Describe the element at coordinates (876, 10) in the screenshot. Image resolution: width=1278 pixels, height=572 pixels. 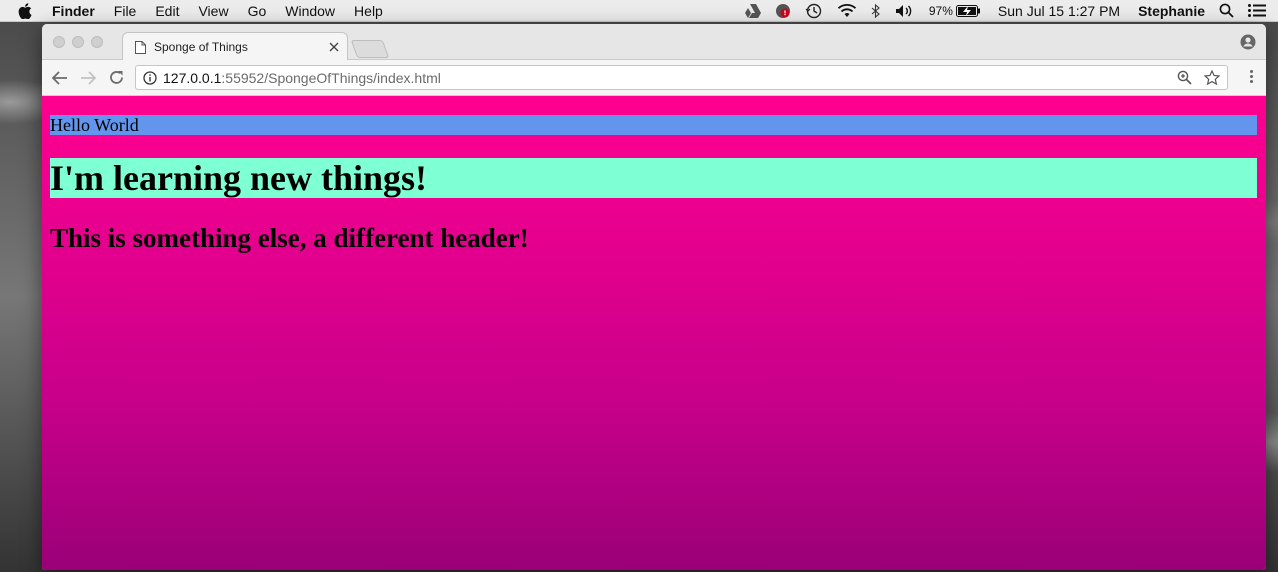
I see `bluetooth-icon` at that location.